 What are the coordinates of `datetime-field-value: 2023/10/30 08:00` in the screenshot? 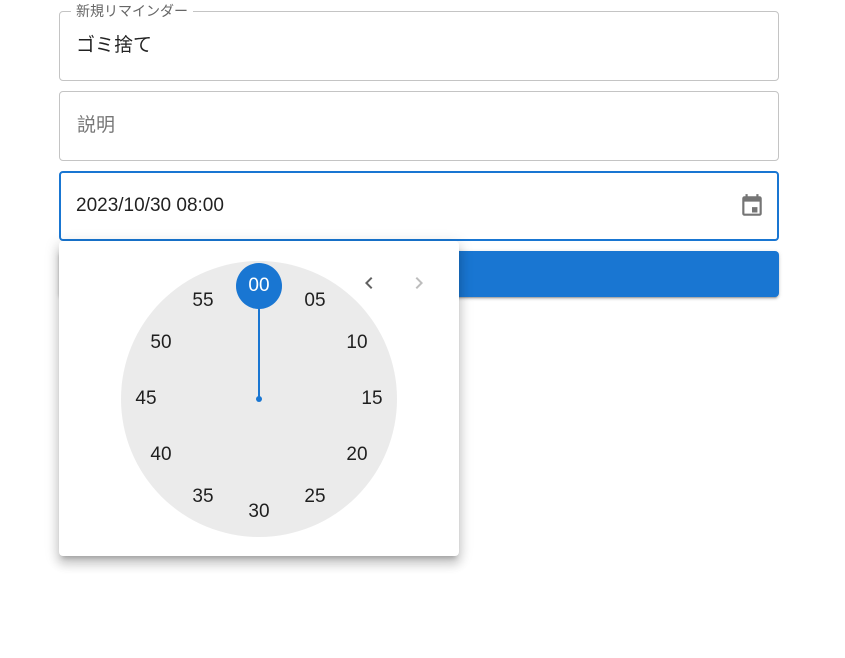 It's located at (150, 206).